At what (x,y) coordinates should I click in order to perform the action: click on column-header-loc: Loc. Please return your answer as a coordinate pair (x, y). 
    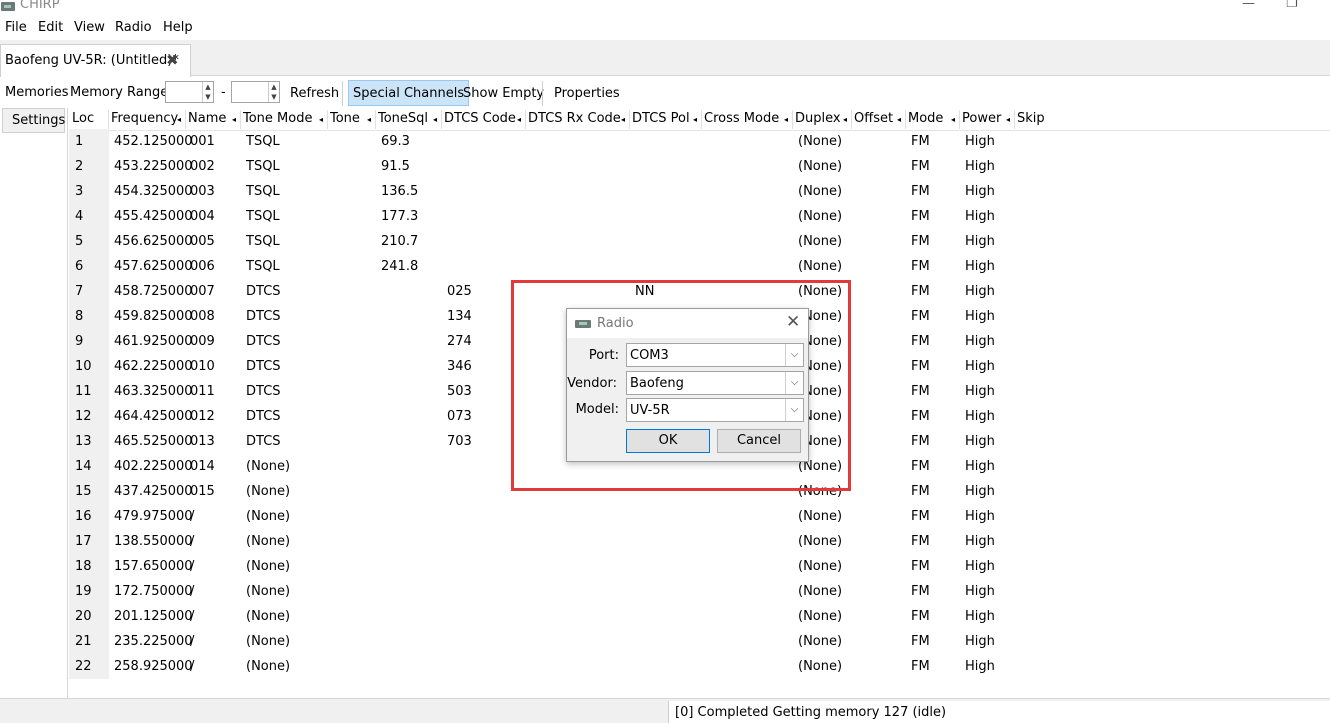
    Looking at the image, I should click on (83, 118).